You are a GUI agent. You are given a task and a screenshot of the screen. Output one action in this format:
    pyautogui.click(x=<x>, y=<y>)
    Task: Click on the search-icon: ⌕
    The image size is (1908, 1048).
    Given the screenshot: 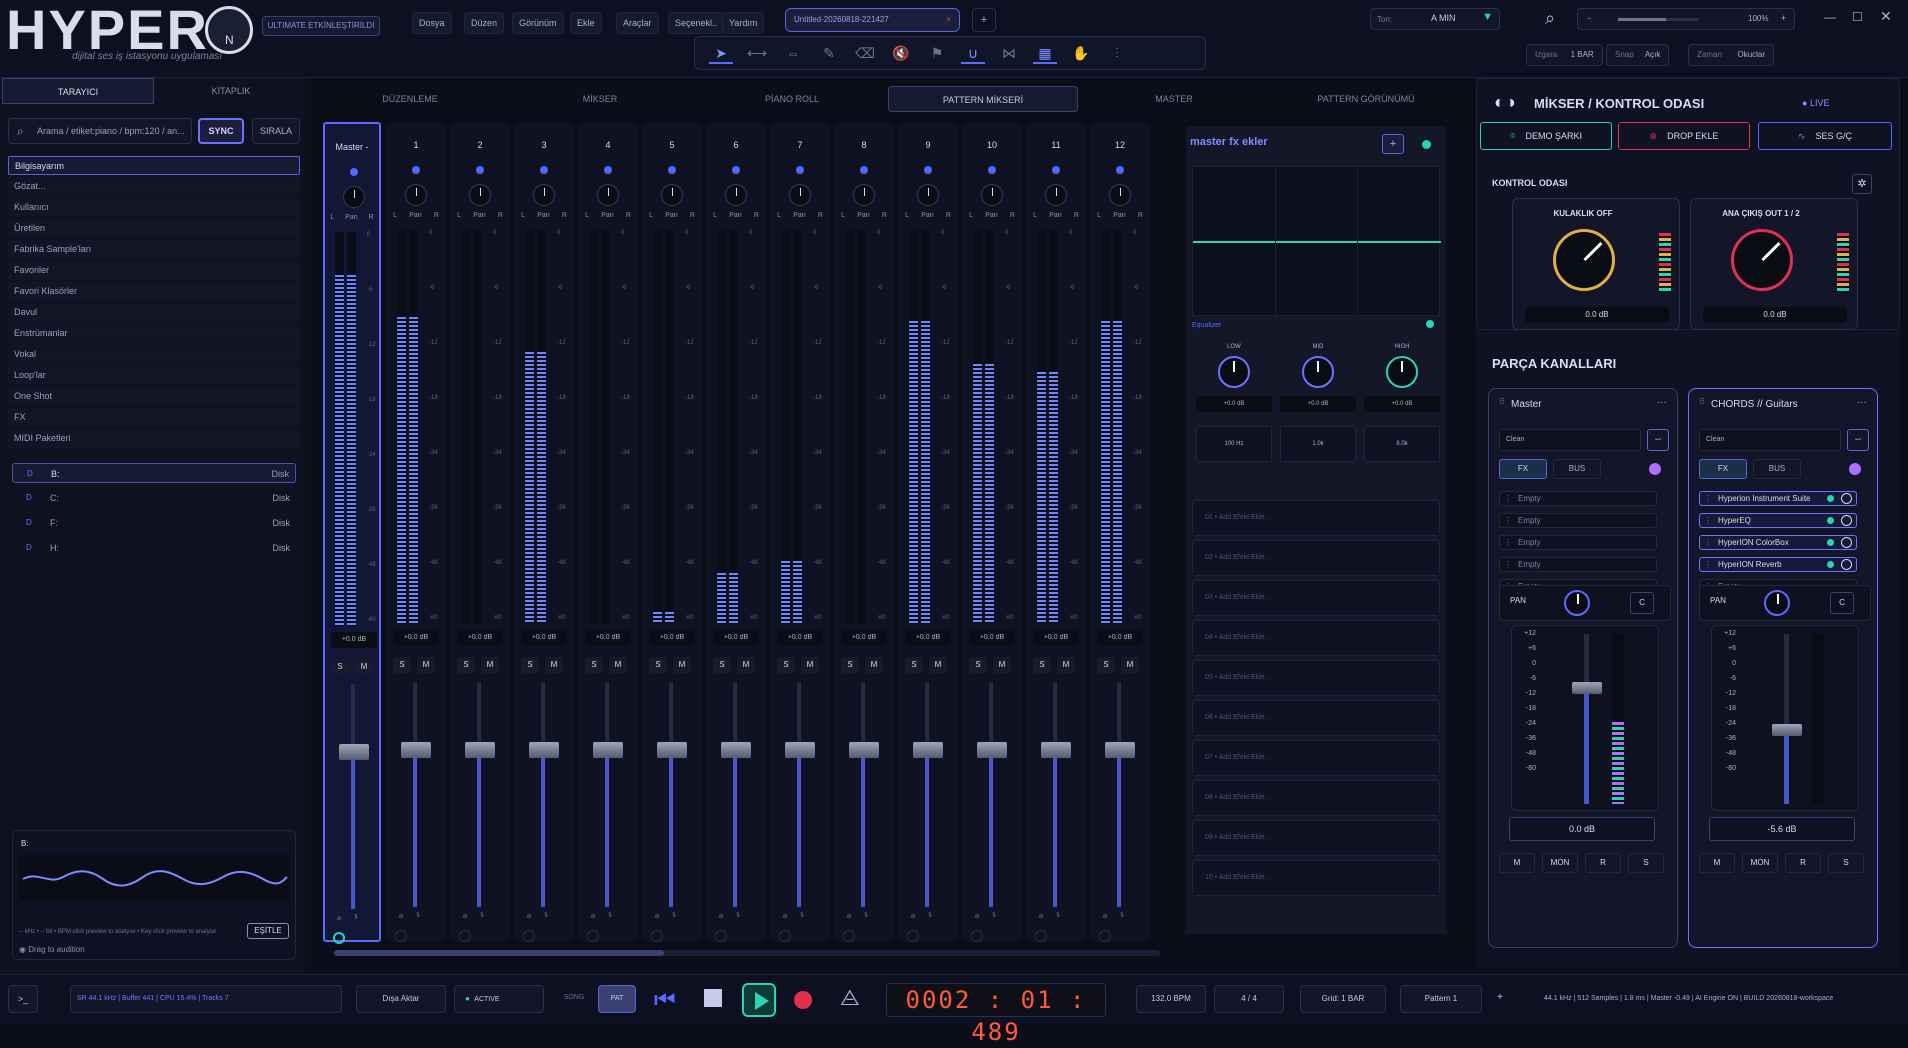 What is the action you would take?
    pyautogui.click(x=1550, y=18)
    